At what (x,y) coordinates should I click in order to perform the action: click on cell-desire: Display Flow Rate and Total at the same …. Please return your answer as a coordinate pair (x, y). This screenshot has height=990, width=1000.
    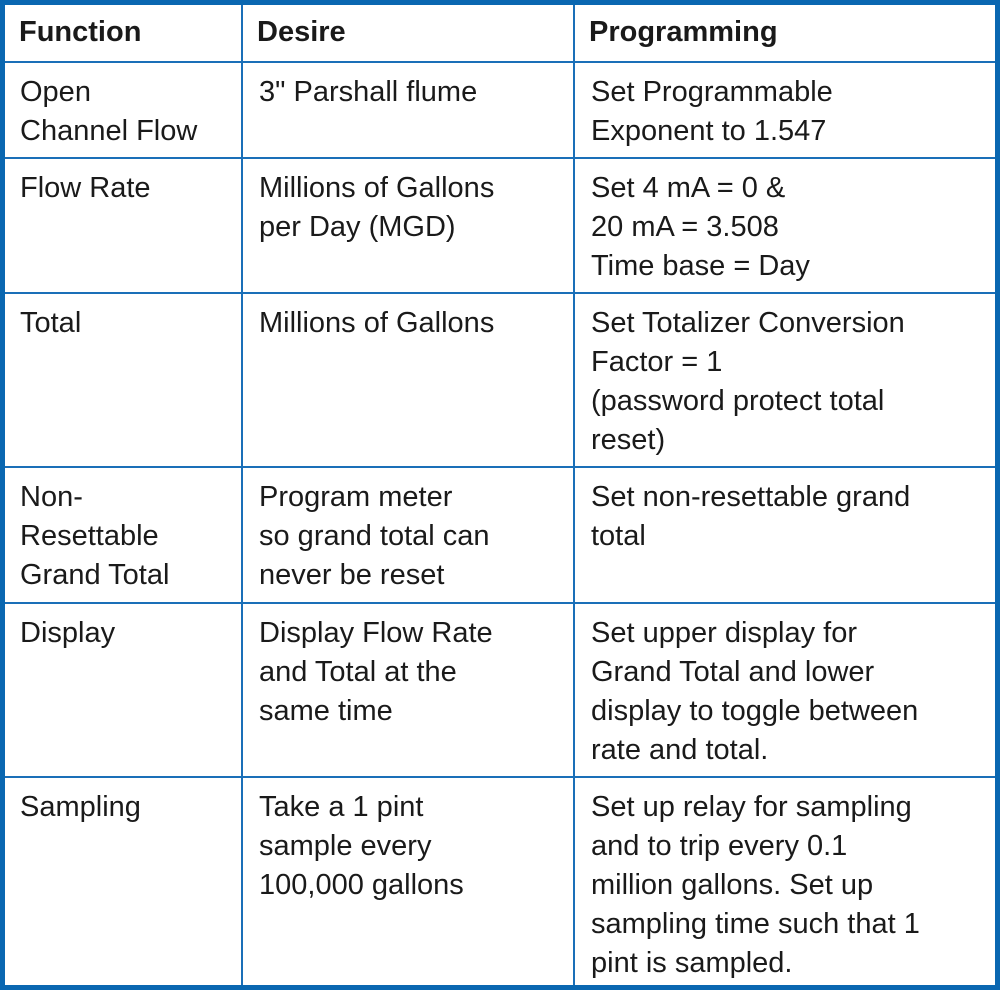
    Looking at the image, I should click on (408, 690).